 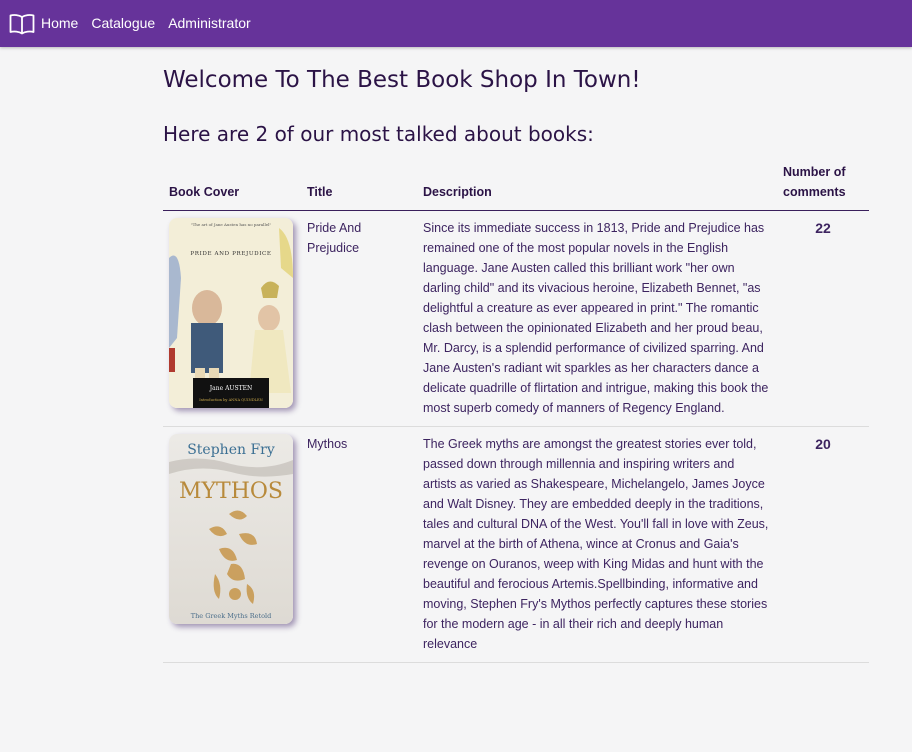 I want to click on cover-quote: "The art of Jane Austen has no parallel", so click(x=231, y=224).